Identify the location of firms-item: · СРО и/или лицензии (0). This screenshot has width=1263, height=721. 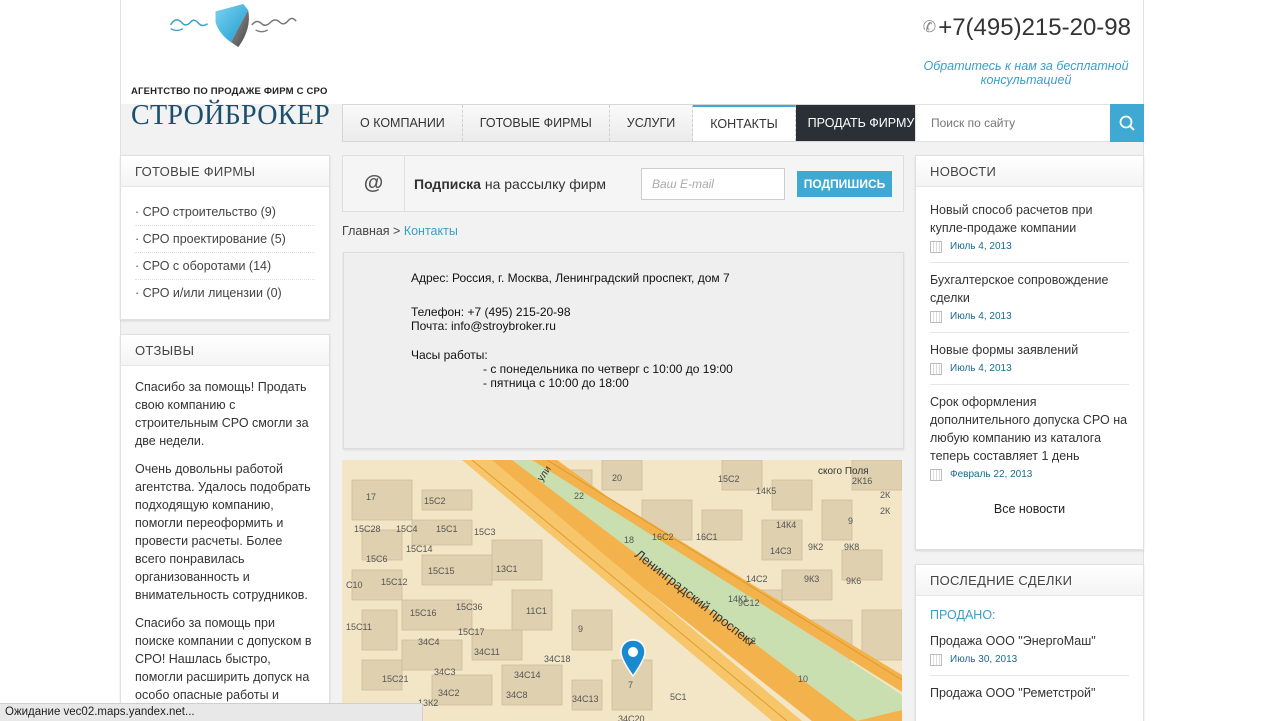
(225, 293).